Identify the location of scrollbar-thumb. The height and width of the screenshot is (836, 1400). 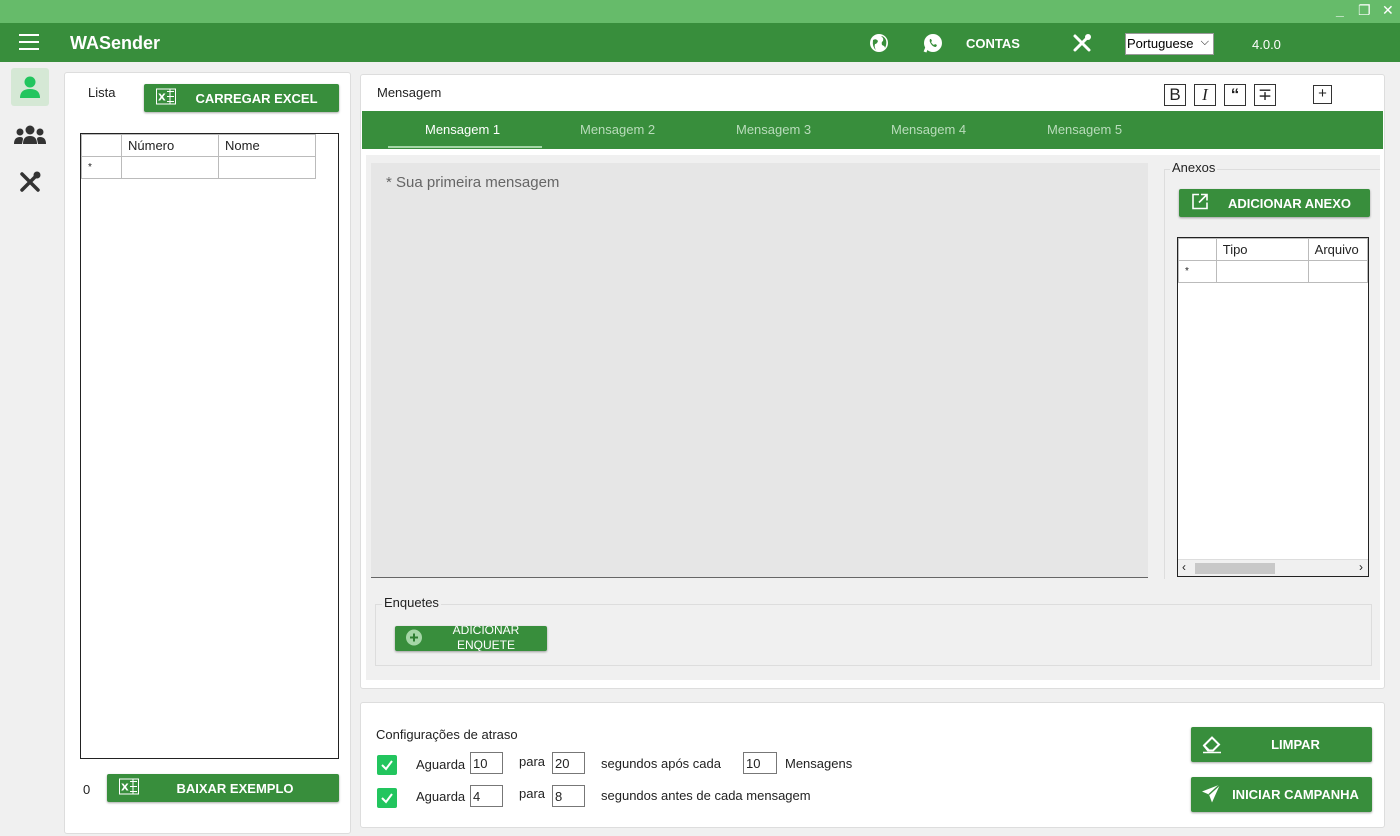
(1235, 568).